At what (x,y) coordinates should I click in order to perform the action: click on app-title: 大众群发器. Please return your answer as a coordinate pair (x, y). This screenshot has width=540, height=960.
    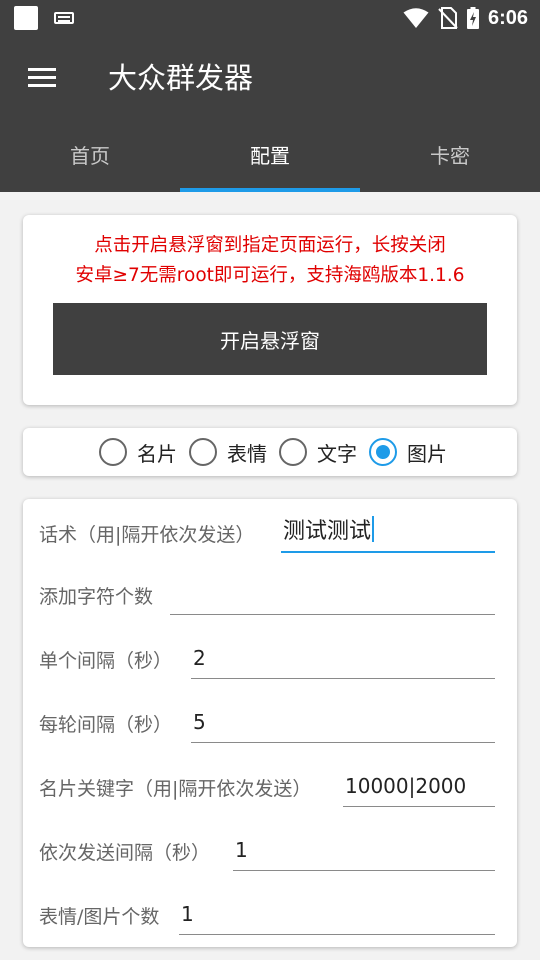
    Looking at the image, I should click on (181, 78).